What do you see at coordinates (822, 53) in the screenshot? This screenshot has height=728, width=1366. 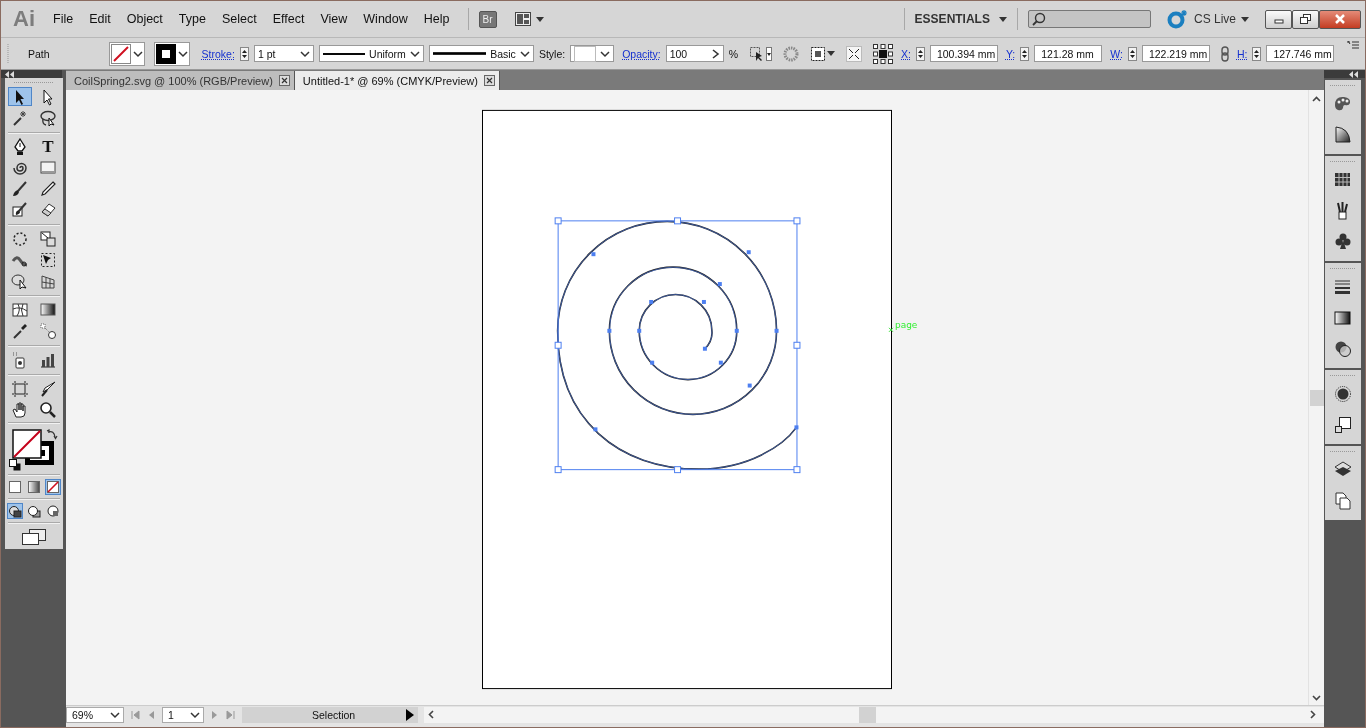 I see `align-button` at bounding box center [822, 53].